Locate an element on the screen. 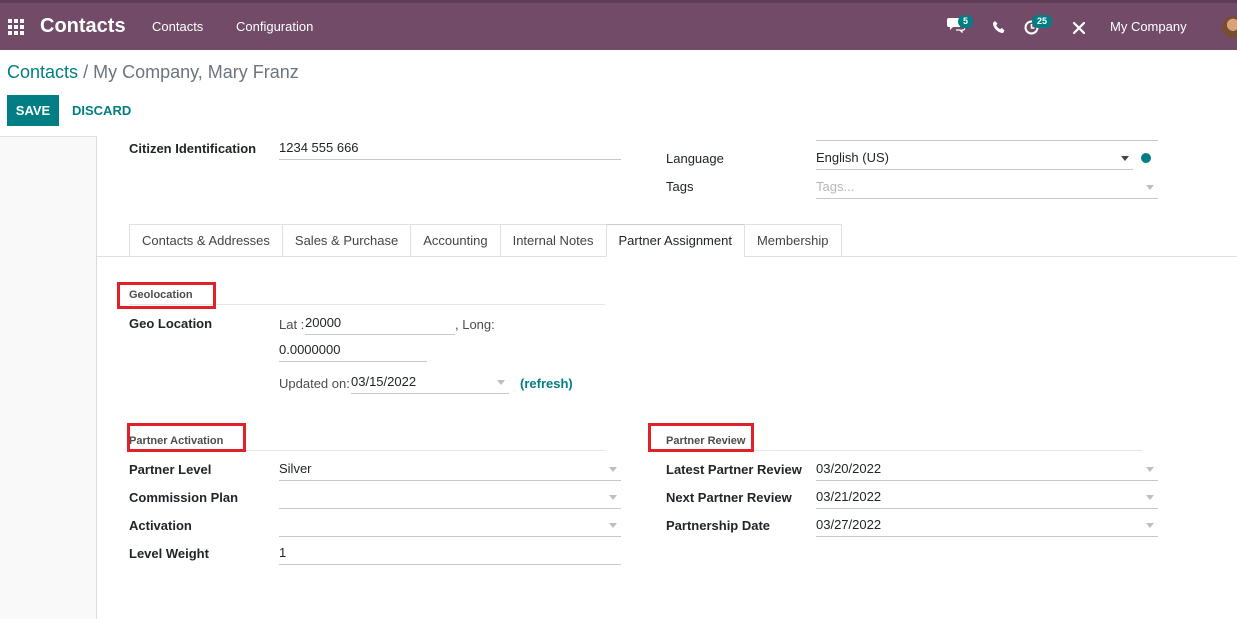 This screenshot has width=1237, height=619. partner-activation-highlight-box is located at coordinates (186, 437).